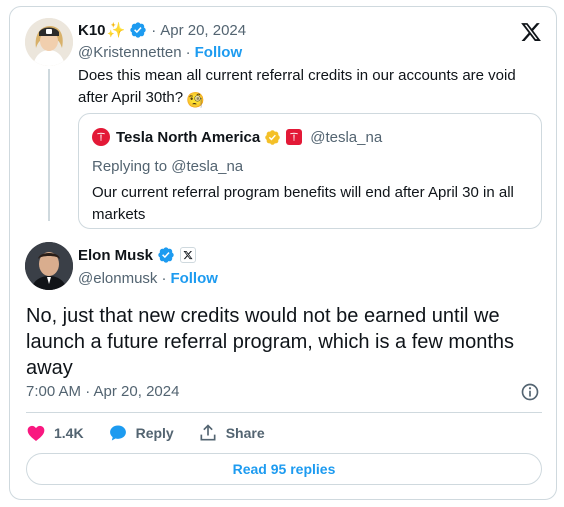 The width and height of the screenshot is (564, 507). Describe the element at coordinates (115, 255) in the screenshot. I see `main-author-name: Elon Musk` at that location.